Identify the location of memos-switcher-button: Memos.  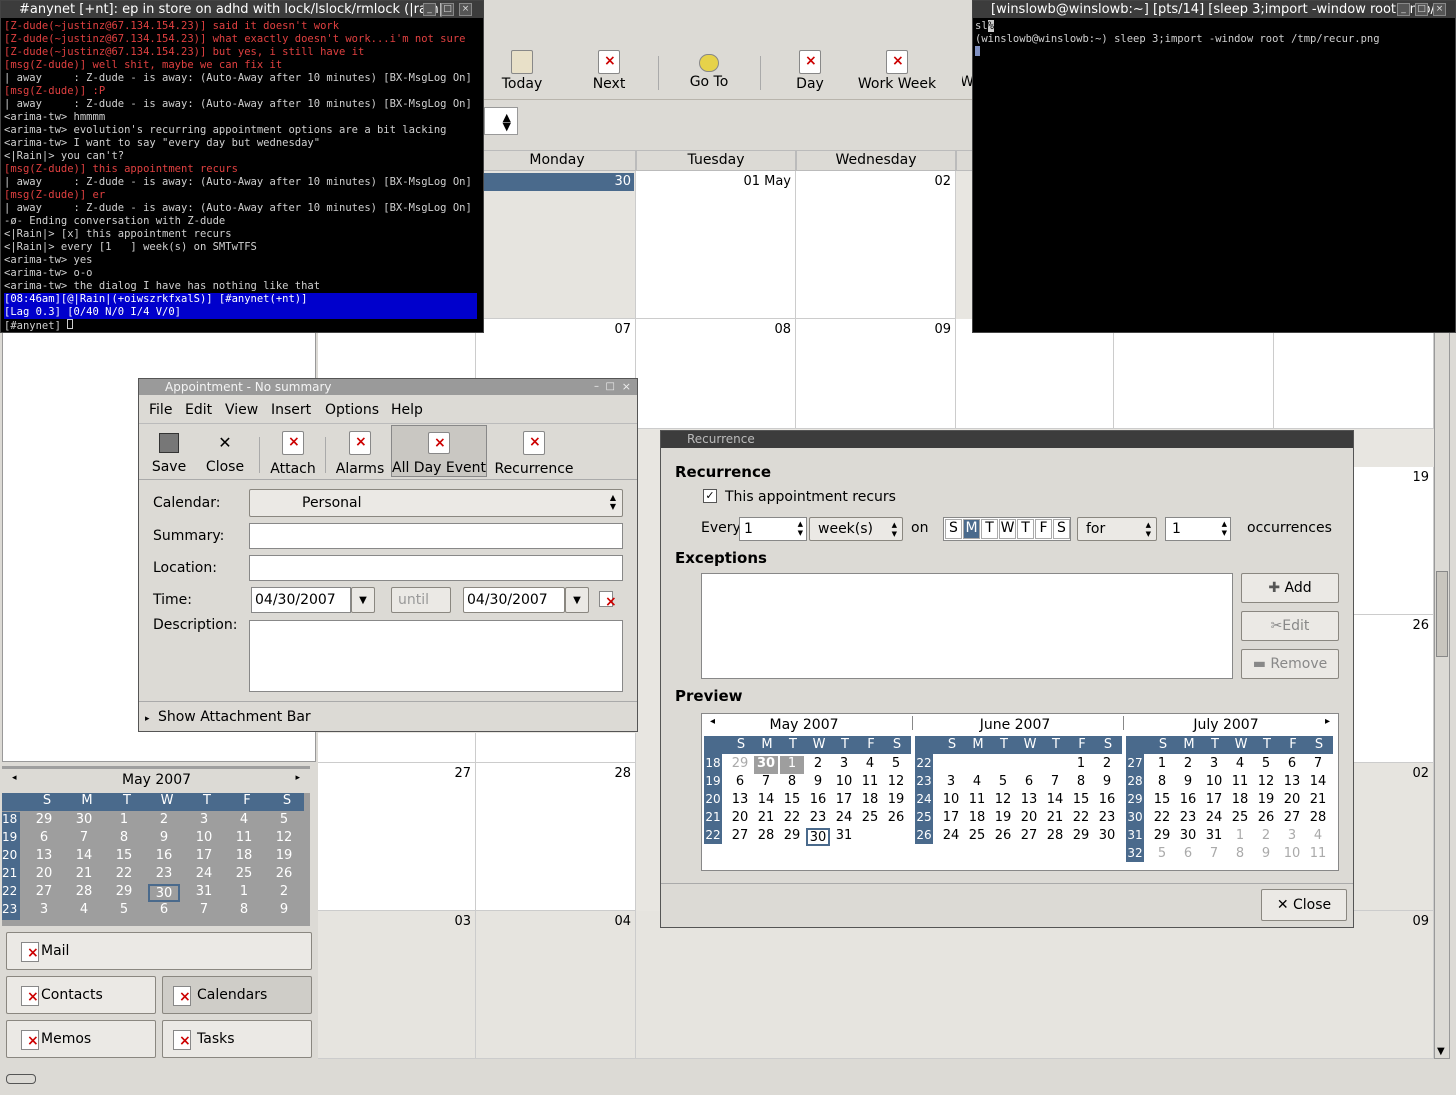
(81, 1039).